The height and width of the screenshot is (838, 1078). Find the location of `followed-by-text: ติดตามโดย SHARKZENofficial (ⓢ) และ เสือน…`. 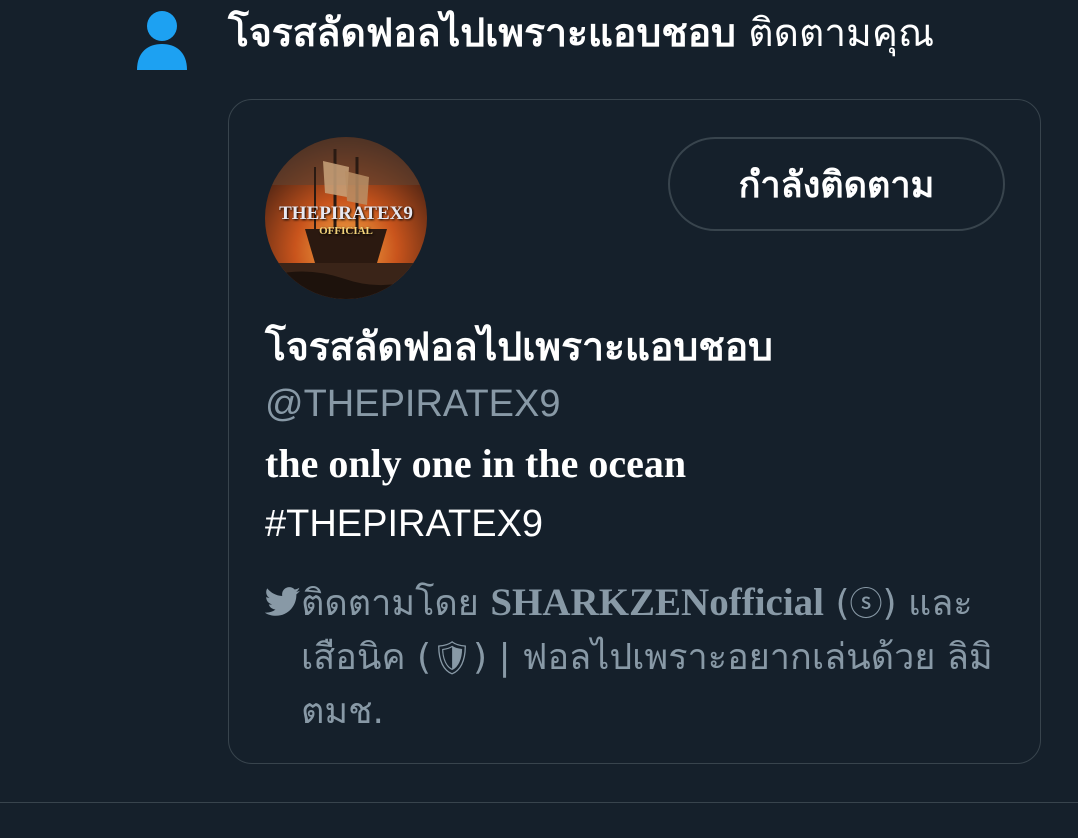

followed-by-text: ติดตามโดย SHARKZENofficial (ⓢ) และ เสือน… is located at coordinates (651, 657).